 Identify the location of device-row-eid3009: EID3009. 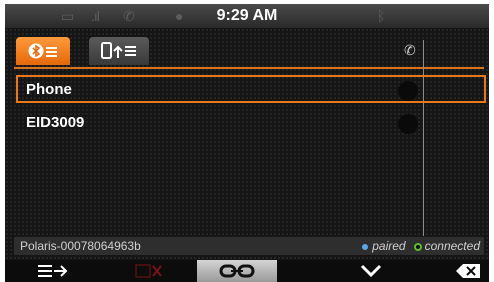
(251, 124).